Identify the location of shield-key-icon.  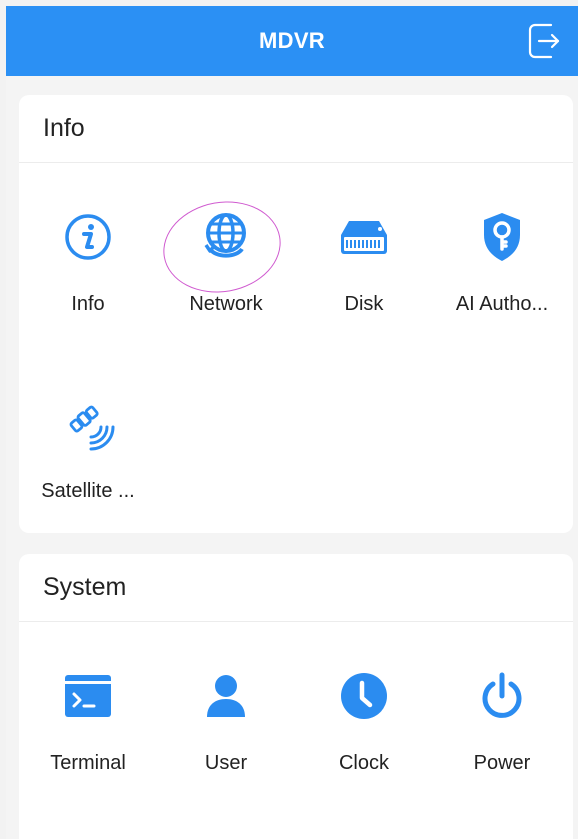
(502, 237).